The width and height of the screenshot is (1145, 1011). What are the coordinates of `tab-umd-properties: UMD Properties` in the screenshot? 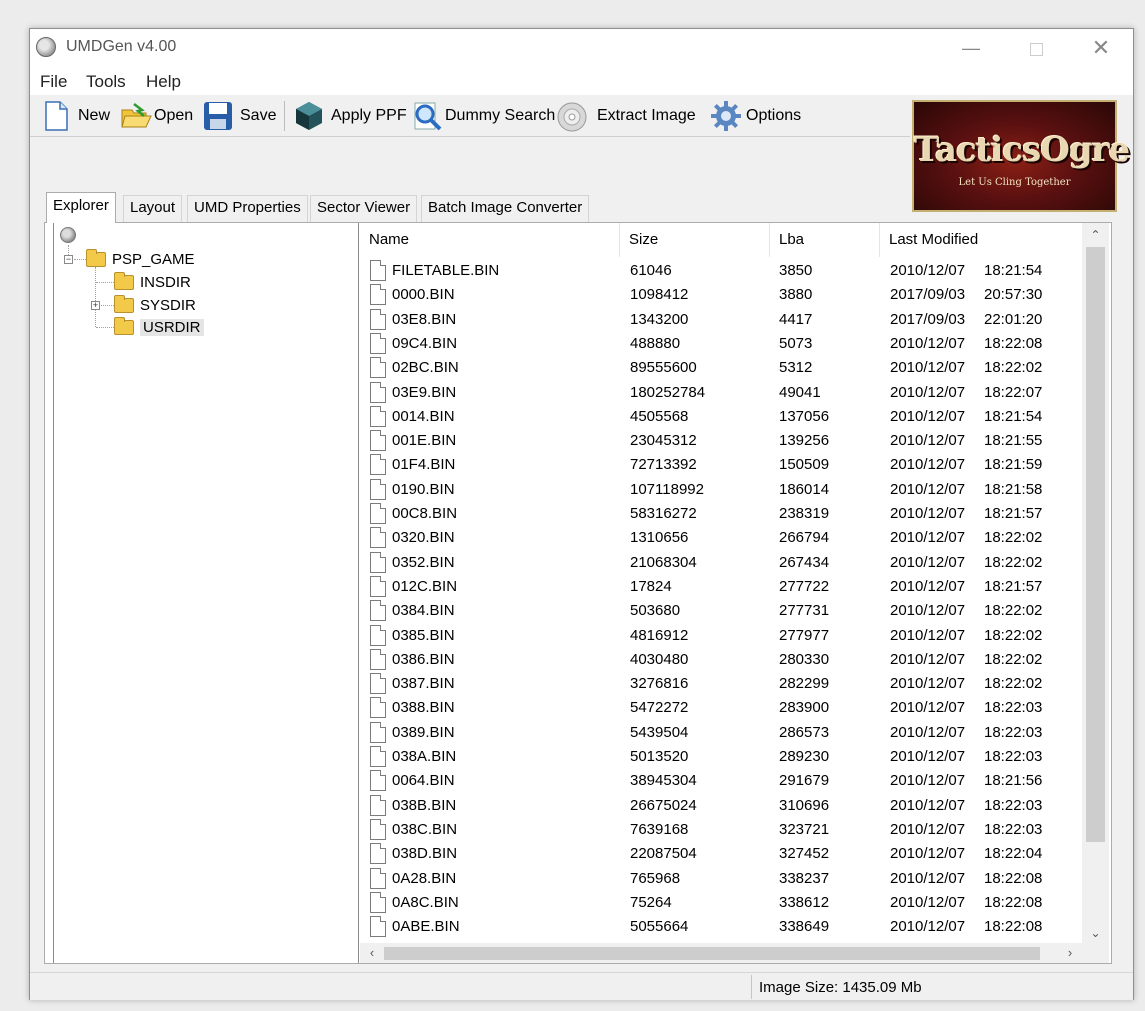 It's located at (247, 208).